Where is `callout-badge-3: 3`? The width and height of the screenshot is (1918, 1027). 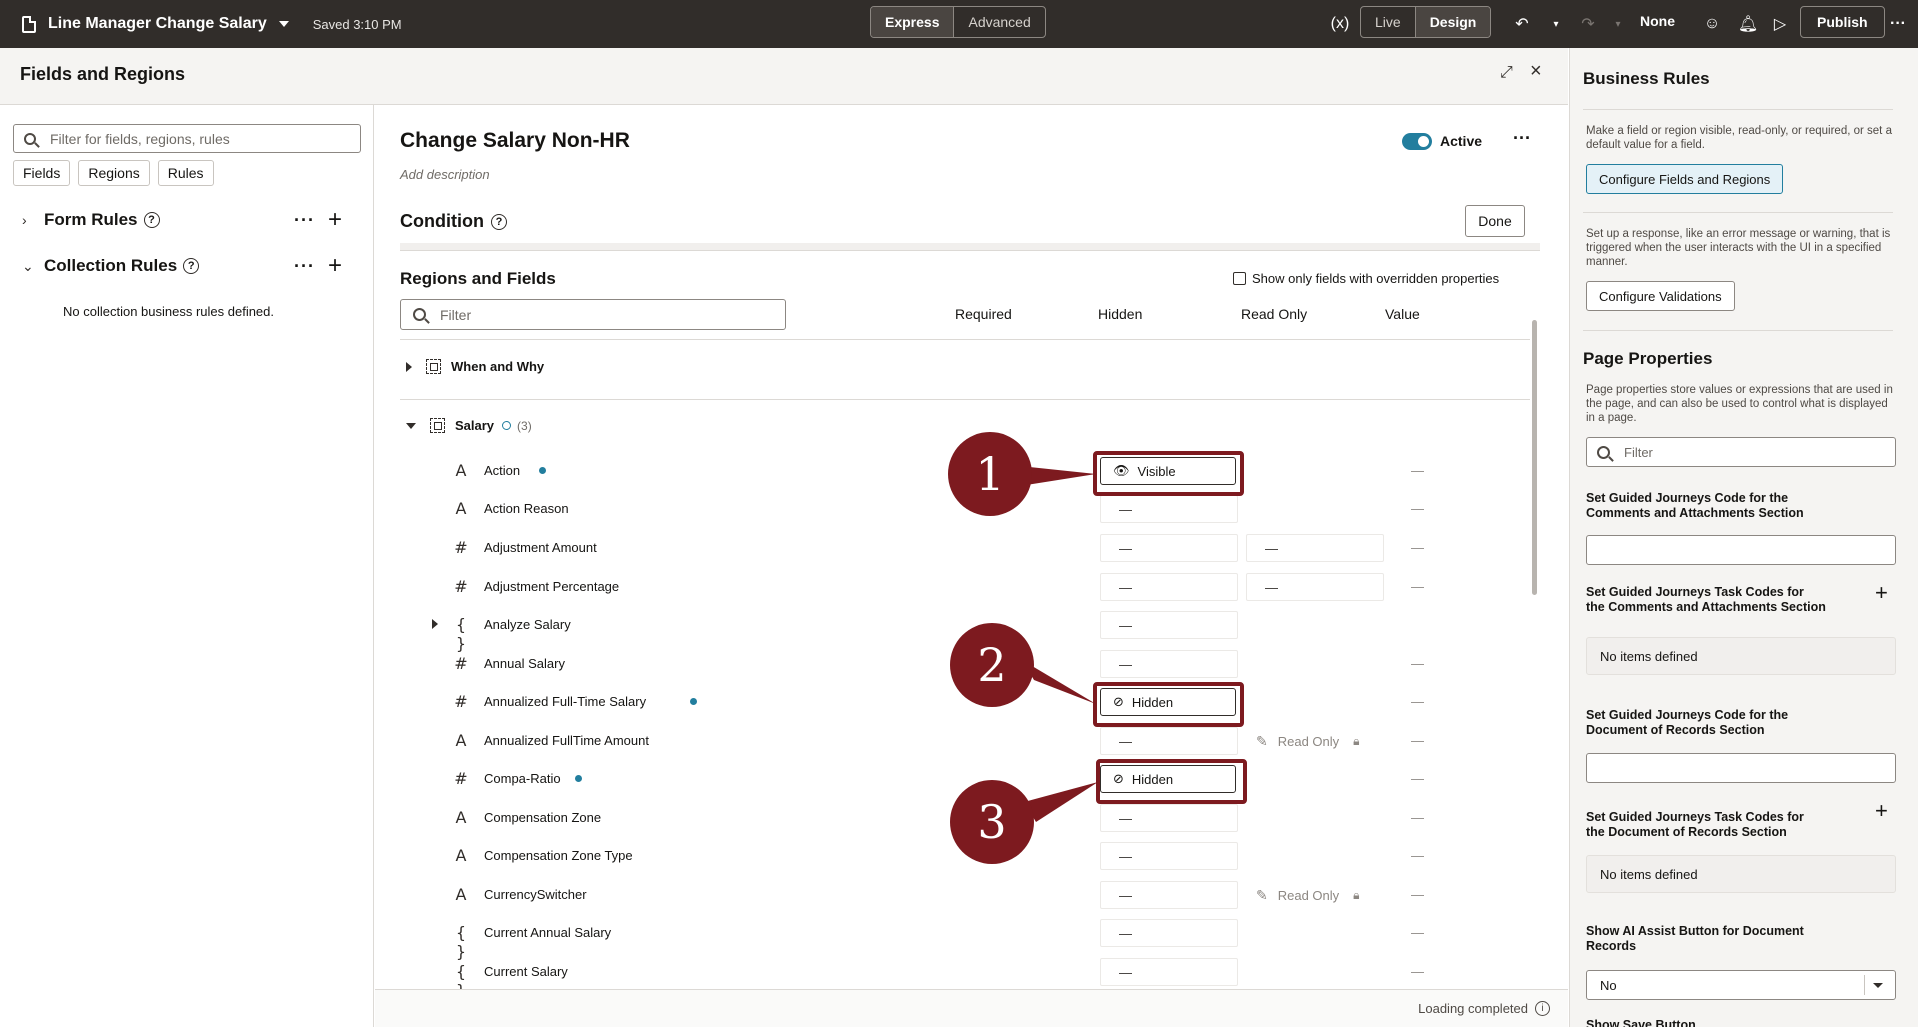 callout-badge-3: 3 is located at coordinates (992, 822).